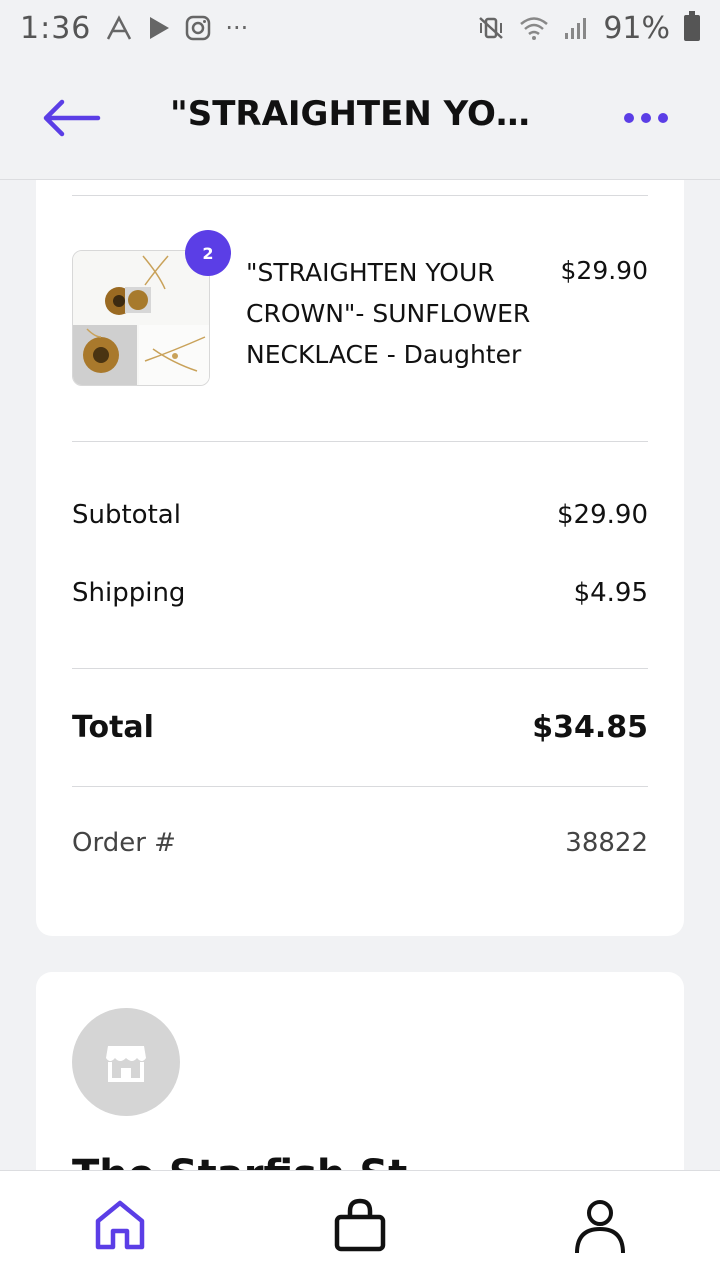 The width and height of the screenshot is (720, 1280). Describe the element at coordinates (360, 28) in the screenshot. I see `status-bar: 1:36 ··· 91%` at that location.